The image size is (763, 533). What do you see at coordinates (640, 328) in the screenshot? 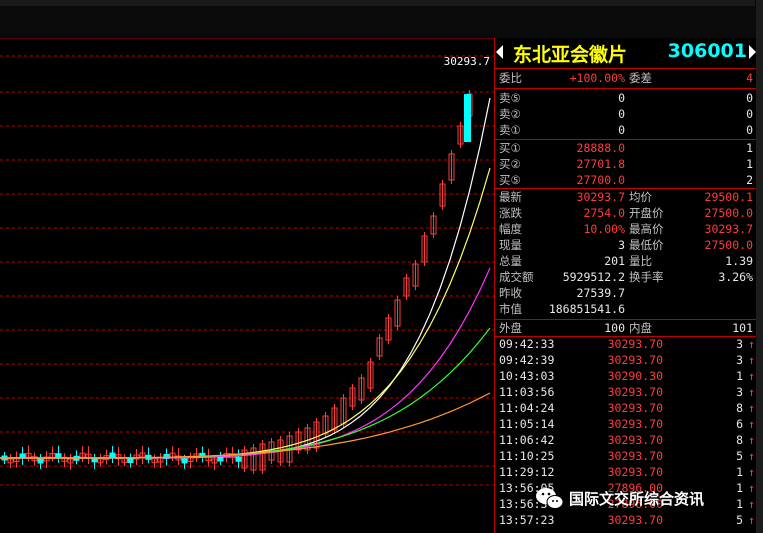
I see `inner-label: 内盘` at bounding box center [640, 328].